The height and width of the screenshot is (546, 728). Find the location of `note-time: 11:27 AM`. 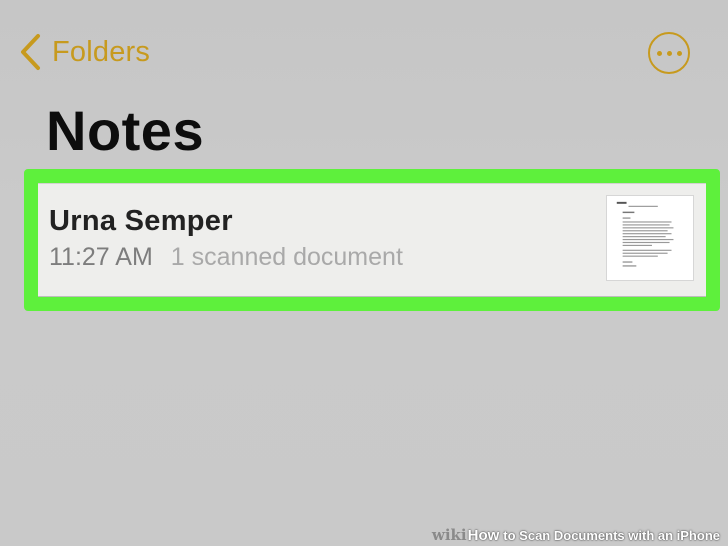

note-time: 11:27 AM is located at coordinates (101, 257).